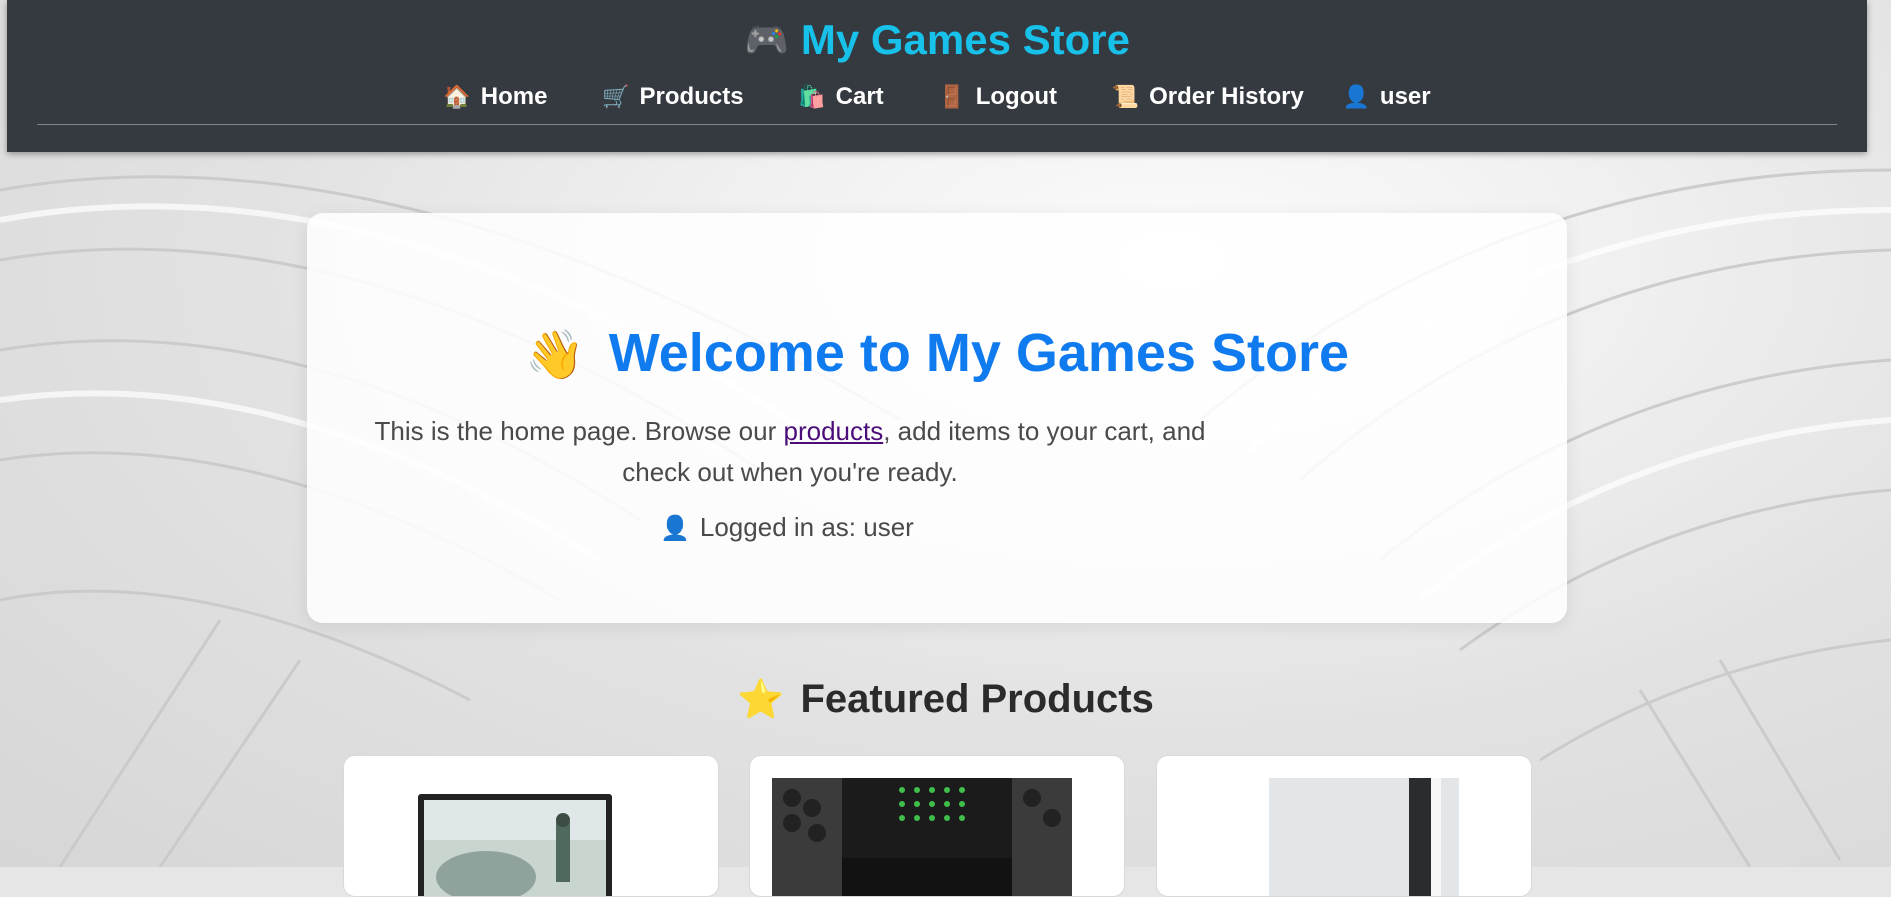  What do you see at coordinates (1226, 96) in the screenshot?
I see `nav-order-history-label: Order History` at bounding box center [1226, 96].